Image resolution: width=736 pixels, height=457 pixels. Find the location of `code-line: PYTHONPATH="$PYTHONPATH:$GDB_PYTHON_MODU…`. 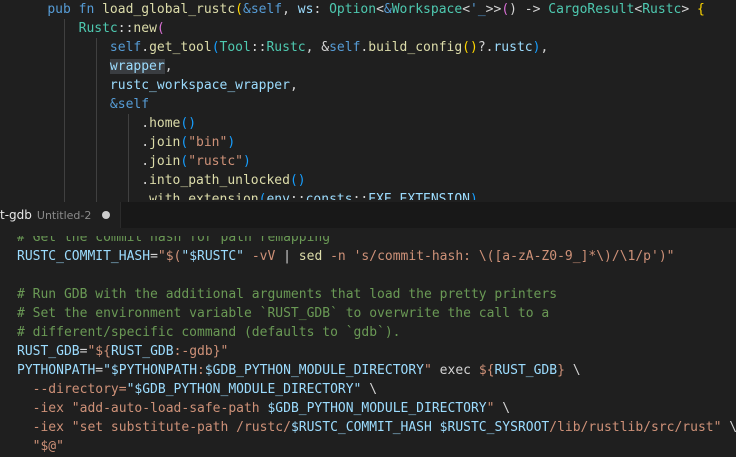

code-line: PYTHONPATH="$PYTHONPATH:$GDB_PYTHON_MODU… is located at coordinates (299, 370).